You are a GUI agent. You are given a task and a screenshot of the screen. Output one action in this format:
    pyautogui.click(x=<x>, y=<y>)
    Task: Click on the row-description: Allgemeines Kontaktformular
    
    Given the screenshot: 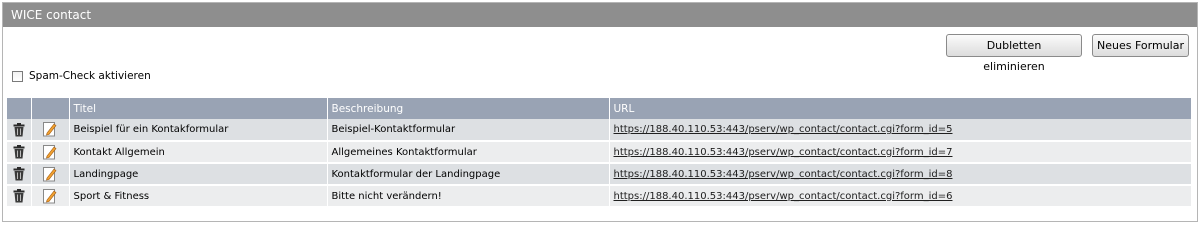 What is the action you would take?
    pyautogui.click(x=468, y=152)
    